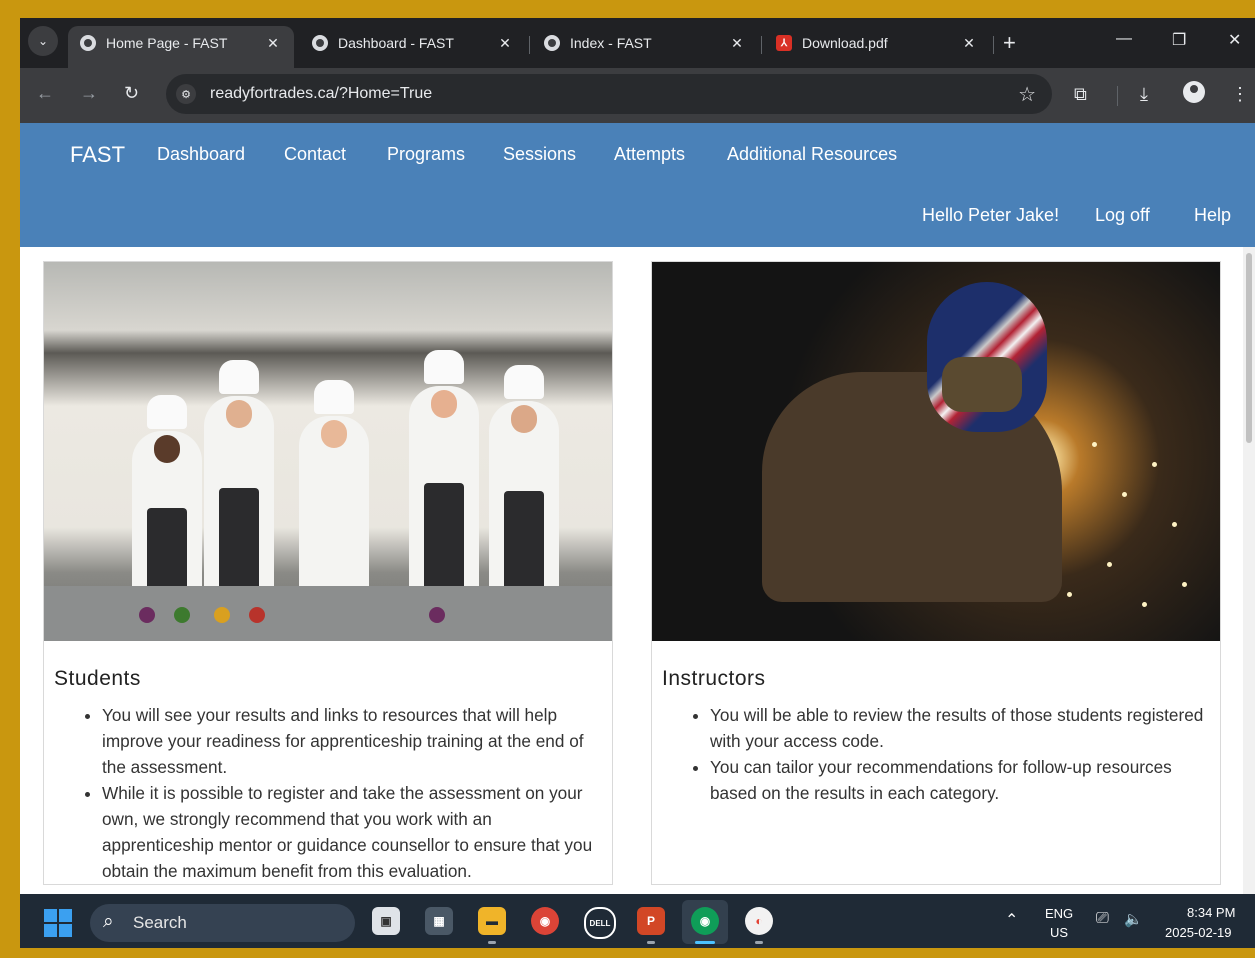 Image resolution: width=1255 pixels, height=958 pixels. Describe the element at coordinates (651, 925) in the screenshot. I see `powerpoint-icon: P` at that location.